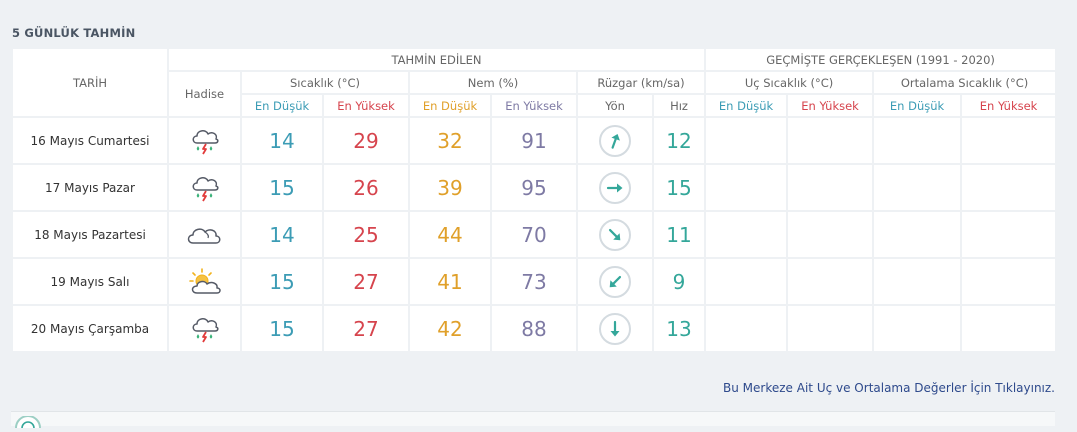 This screenshot has height=432, width=1077. Describe the element at coordinates (917, 105) in the screenshot. I see `header-avg-min: En Düşük` at that location.